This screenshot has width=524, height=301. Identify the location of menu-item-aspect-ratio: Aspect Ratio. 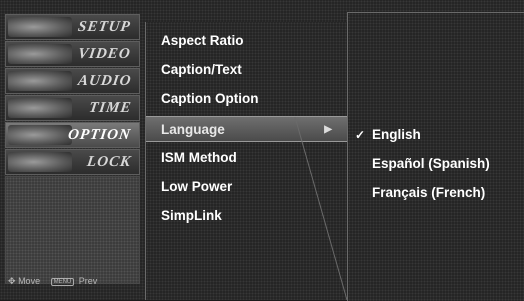
(247, 41).